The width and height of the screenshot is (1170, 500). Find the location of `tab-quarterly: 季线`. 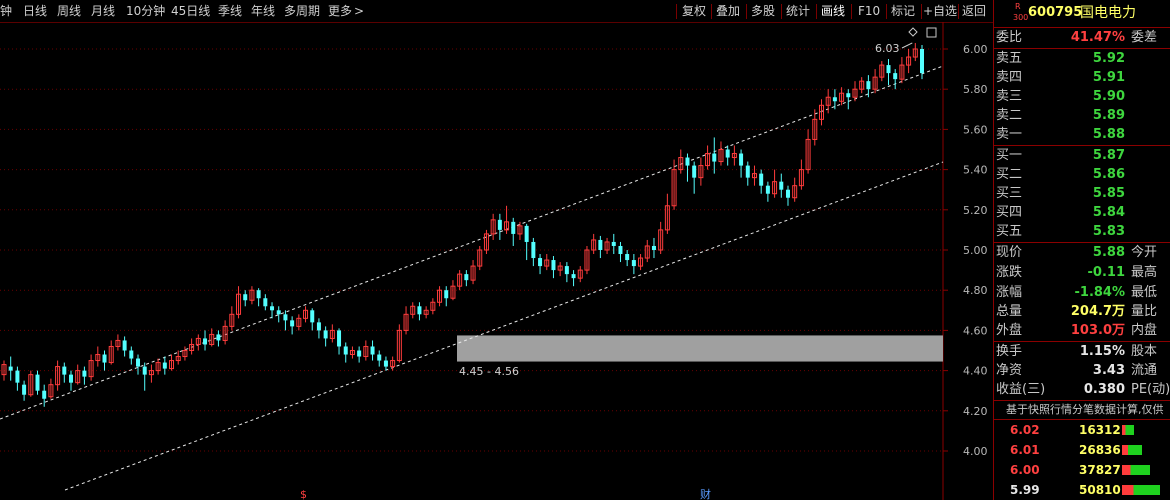

tab-quarterly: 季线 is located at coordinates (230, 11).